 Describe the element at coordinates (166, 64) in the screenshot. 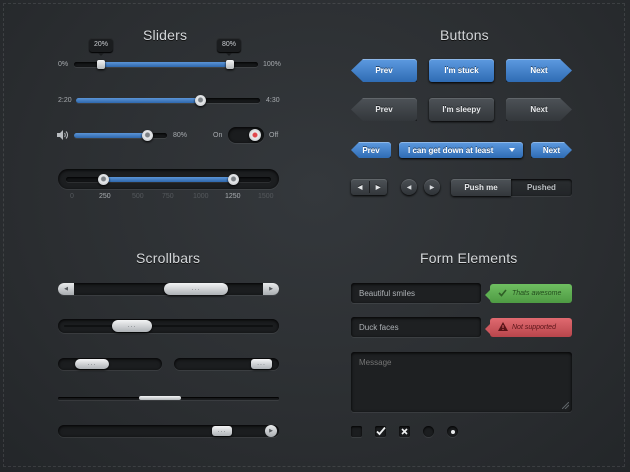

I see `range-slider-fill` at that location.